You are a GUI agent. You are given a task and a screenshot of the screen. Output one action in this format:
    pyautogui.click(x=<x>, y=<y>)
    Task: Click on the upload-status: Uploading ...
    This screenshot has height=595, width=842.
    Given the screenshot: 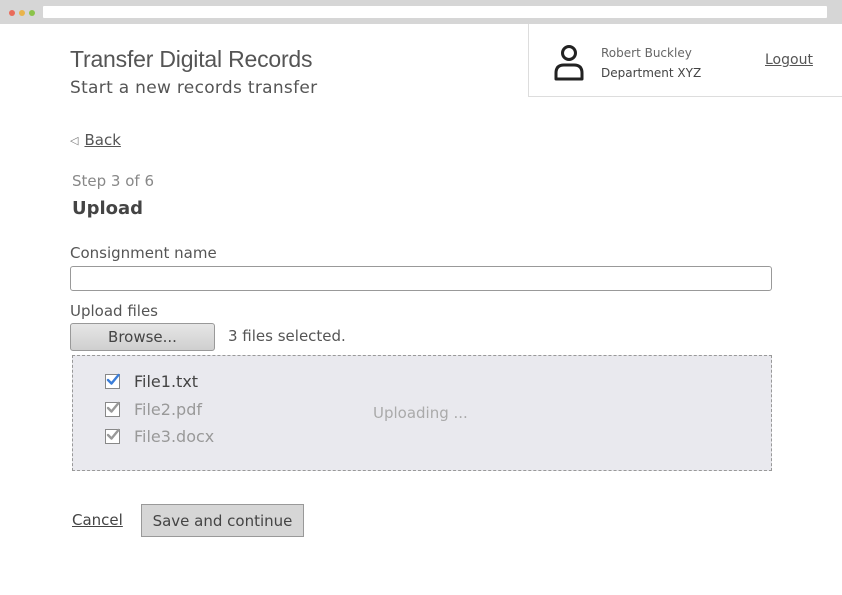 What is the action you would take?
    pyautogui.click(x=420, y=413)
    